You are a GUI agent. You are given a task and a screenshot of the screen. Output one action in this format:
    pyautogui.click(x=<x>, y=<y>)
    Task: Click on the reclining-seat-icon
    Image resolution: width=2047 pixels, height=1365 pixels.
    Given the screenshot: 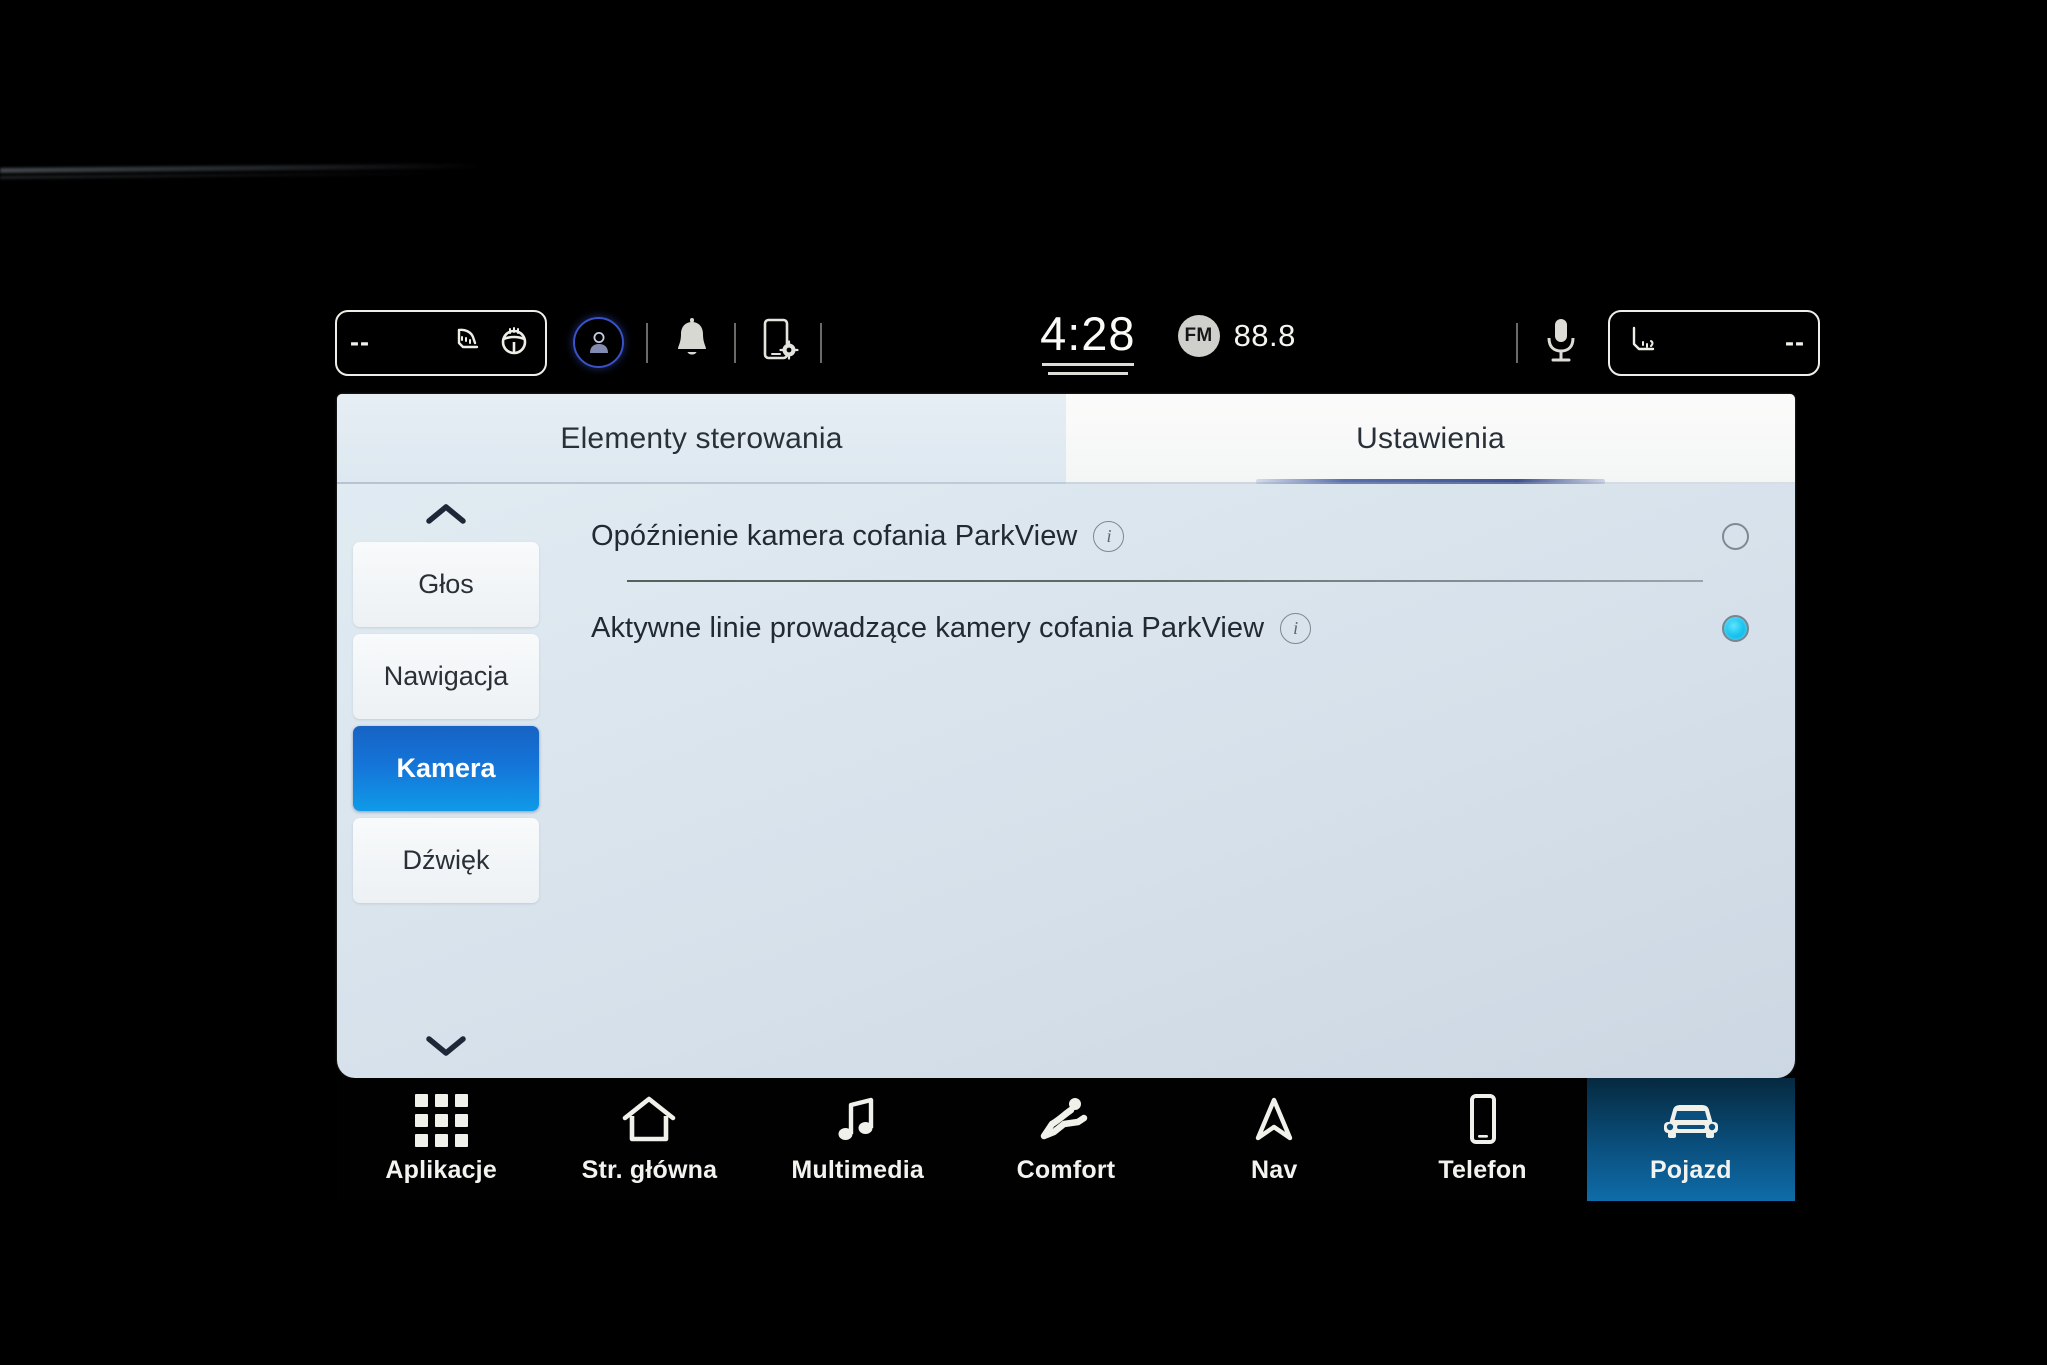 What is the action you would take?
    pyautogui.click(x=1066, y=1120)
    